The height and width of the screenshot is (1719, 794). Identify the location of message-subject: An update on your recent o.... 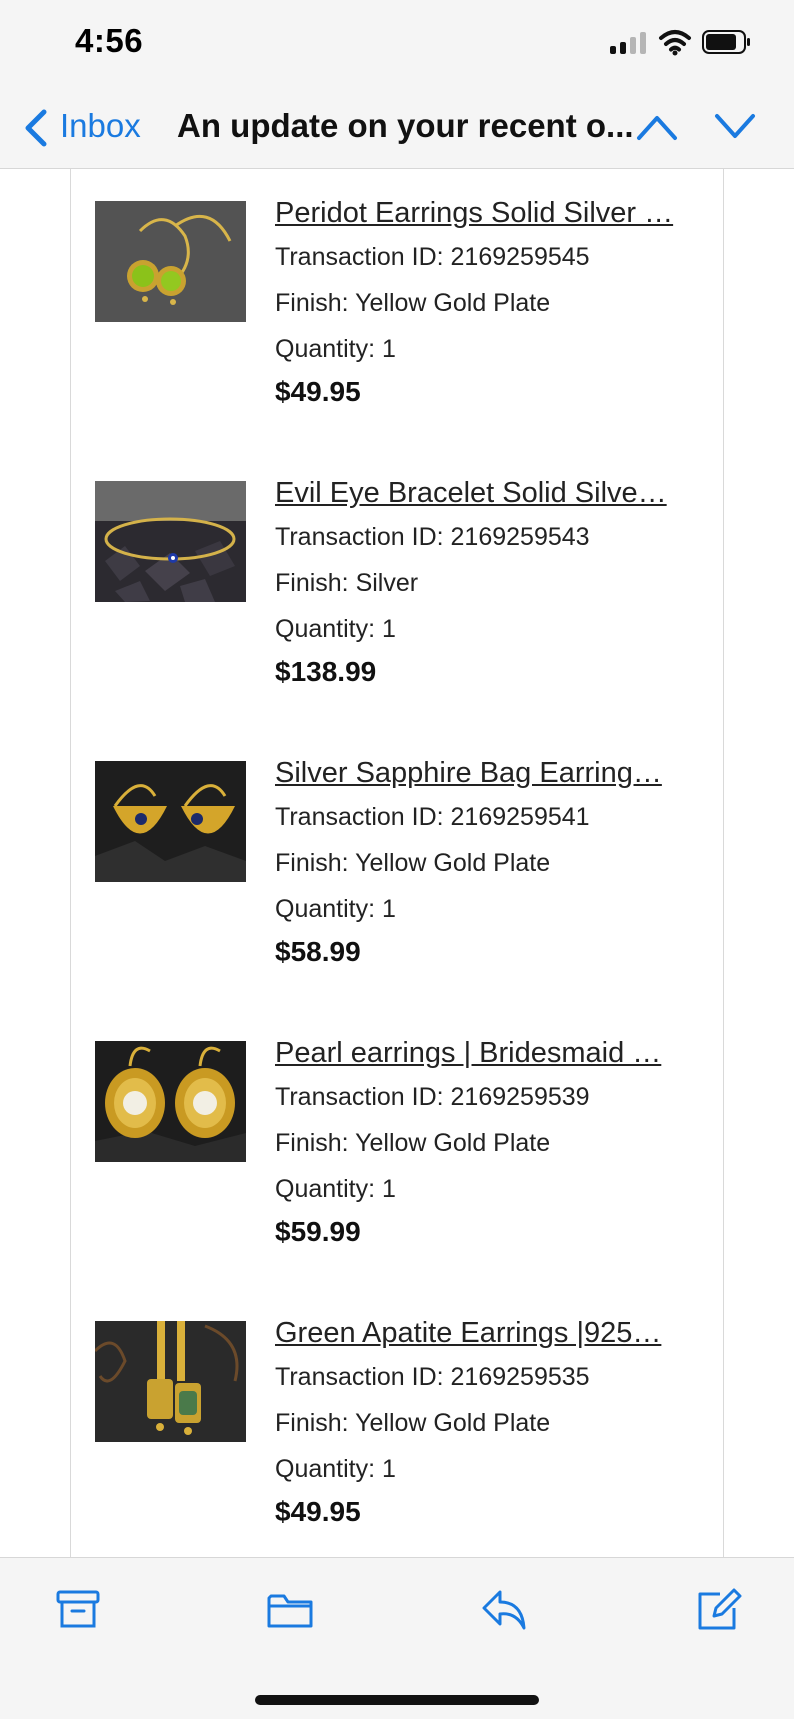
(405, 125).